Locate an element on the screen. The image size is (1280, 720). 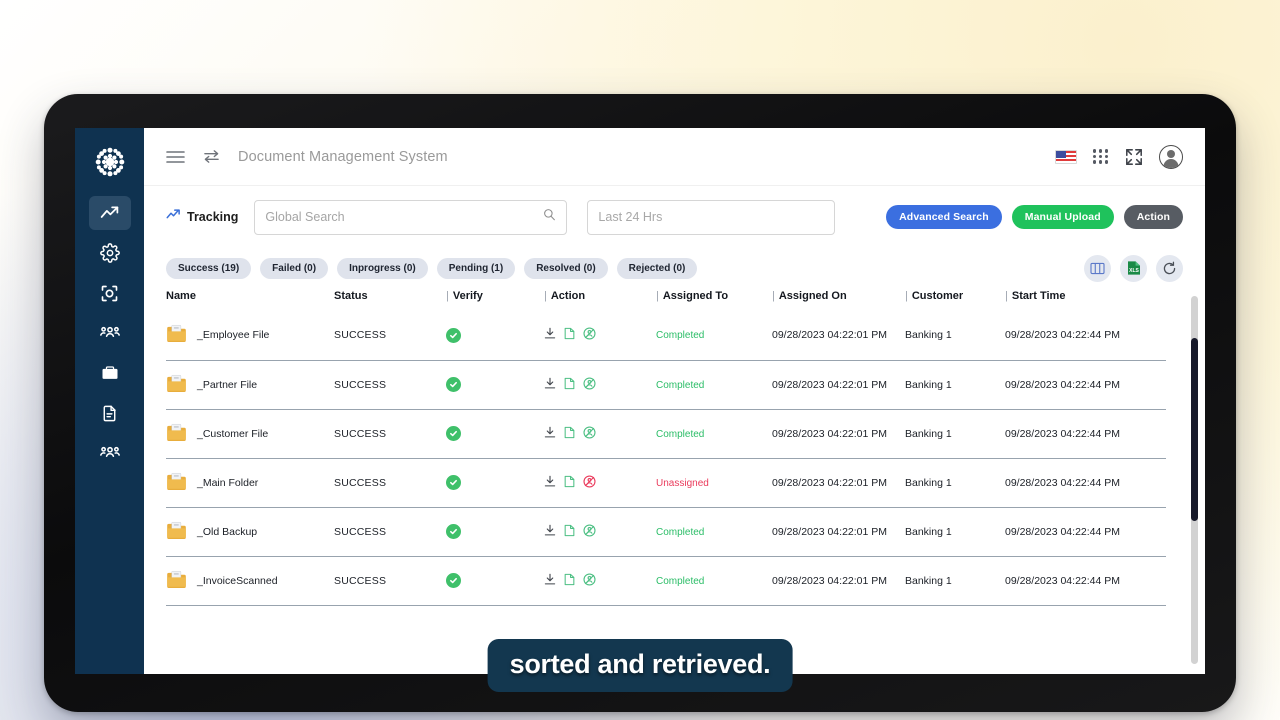
file-name: _Main Folder is located at coordinates (228, 482).